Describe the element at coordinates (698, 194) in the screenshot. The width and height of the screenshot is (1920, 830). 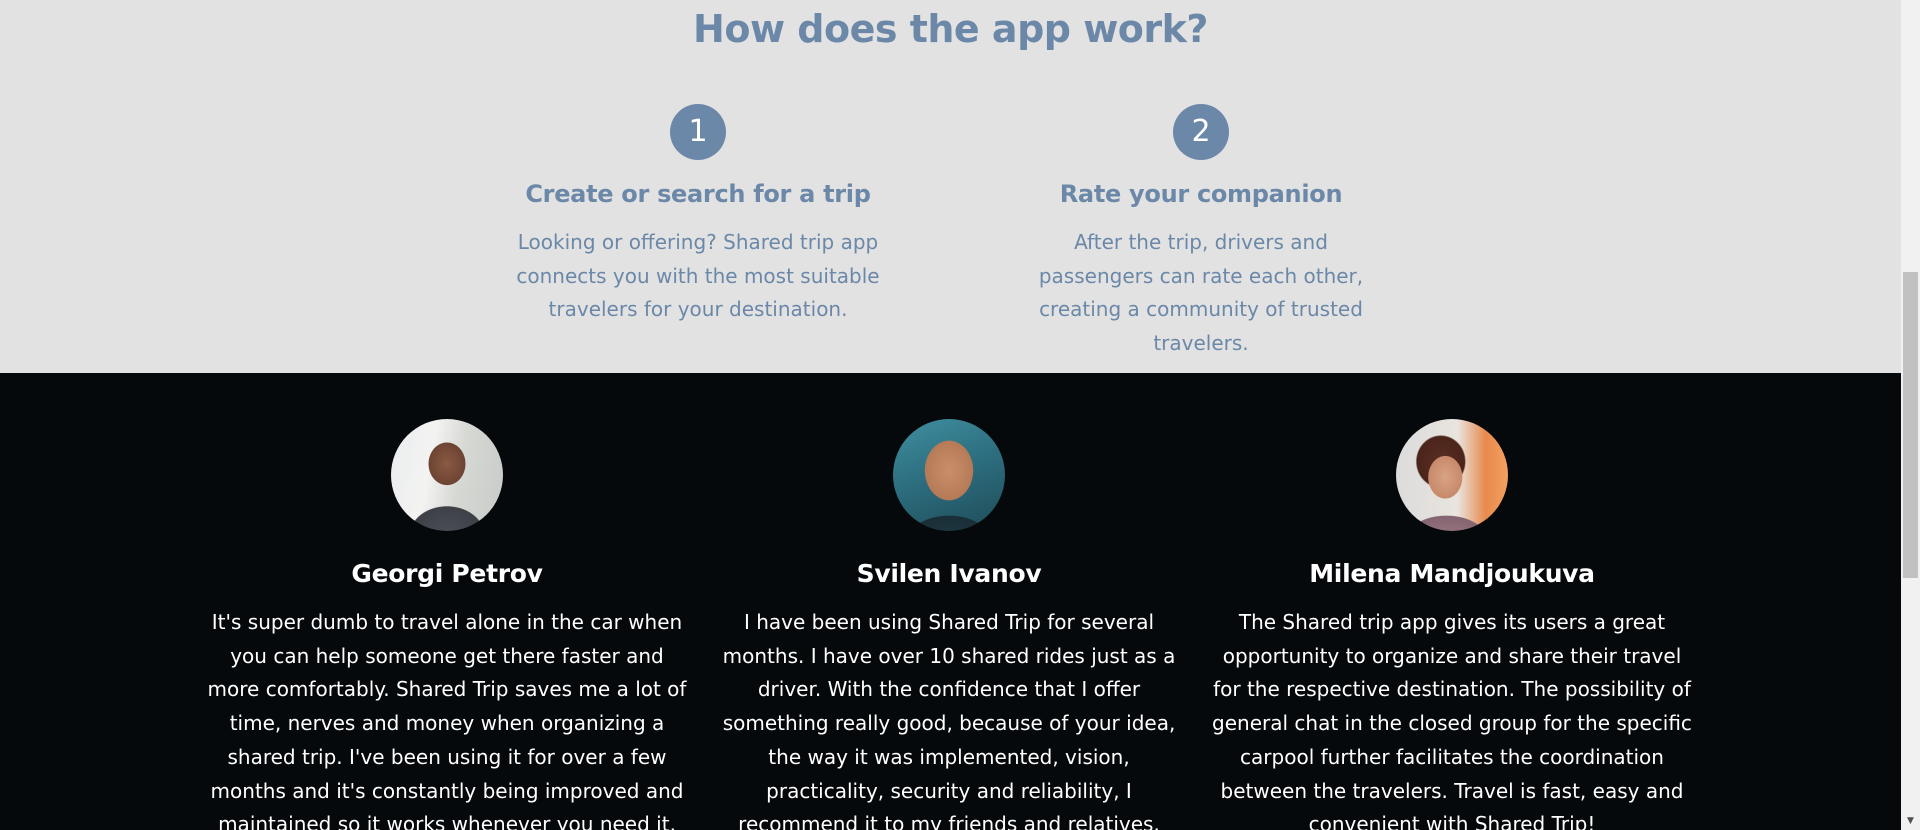
I see `step-title: Create or search for a trip` at that location.